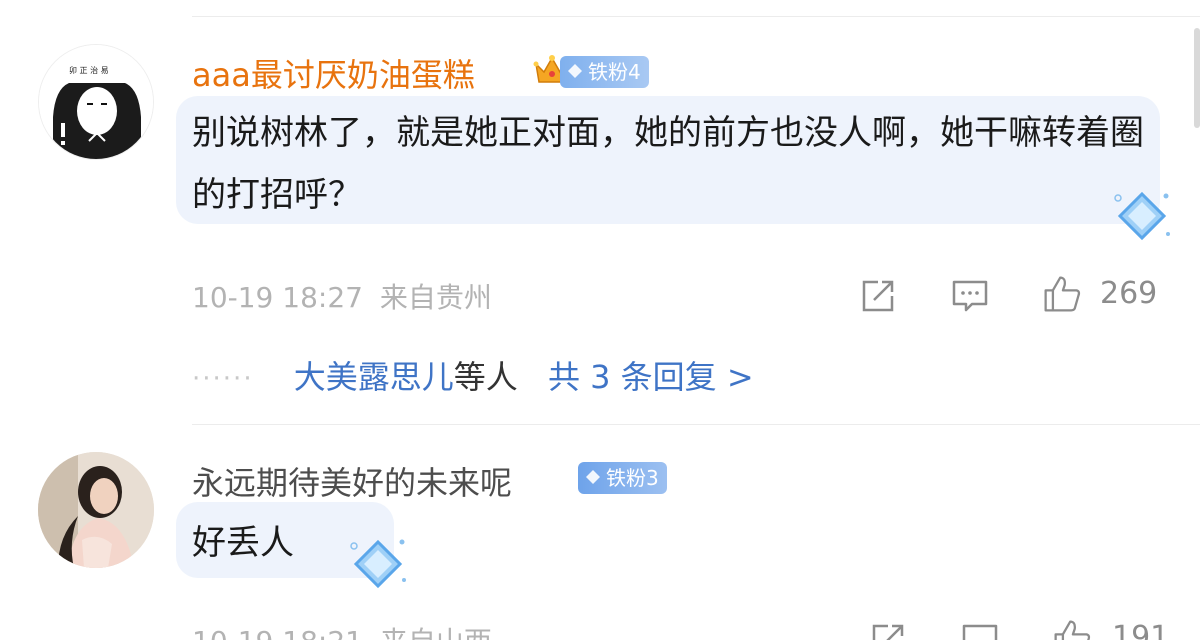  What do you see at coordinates (436, 632) in the screenshot?
I see `comment-location: 来自山西` at bounding box center [436, 632].